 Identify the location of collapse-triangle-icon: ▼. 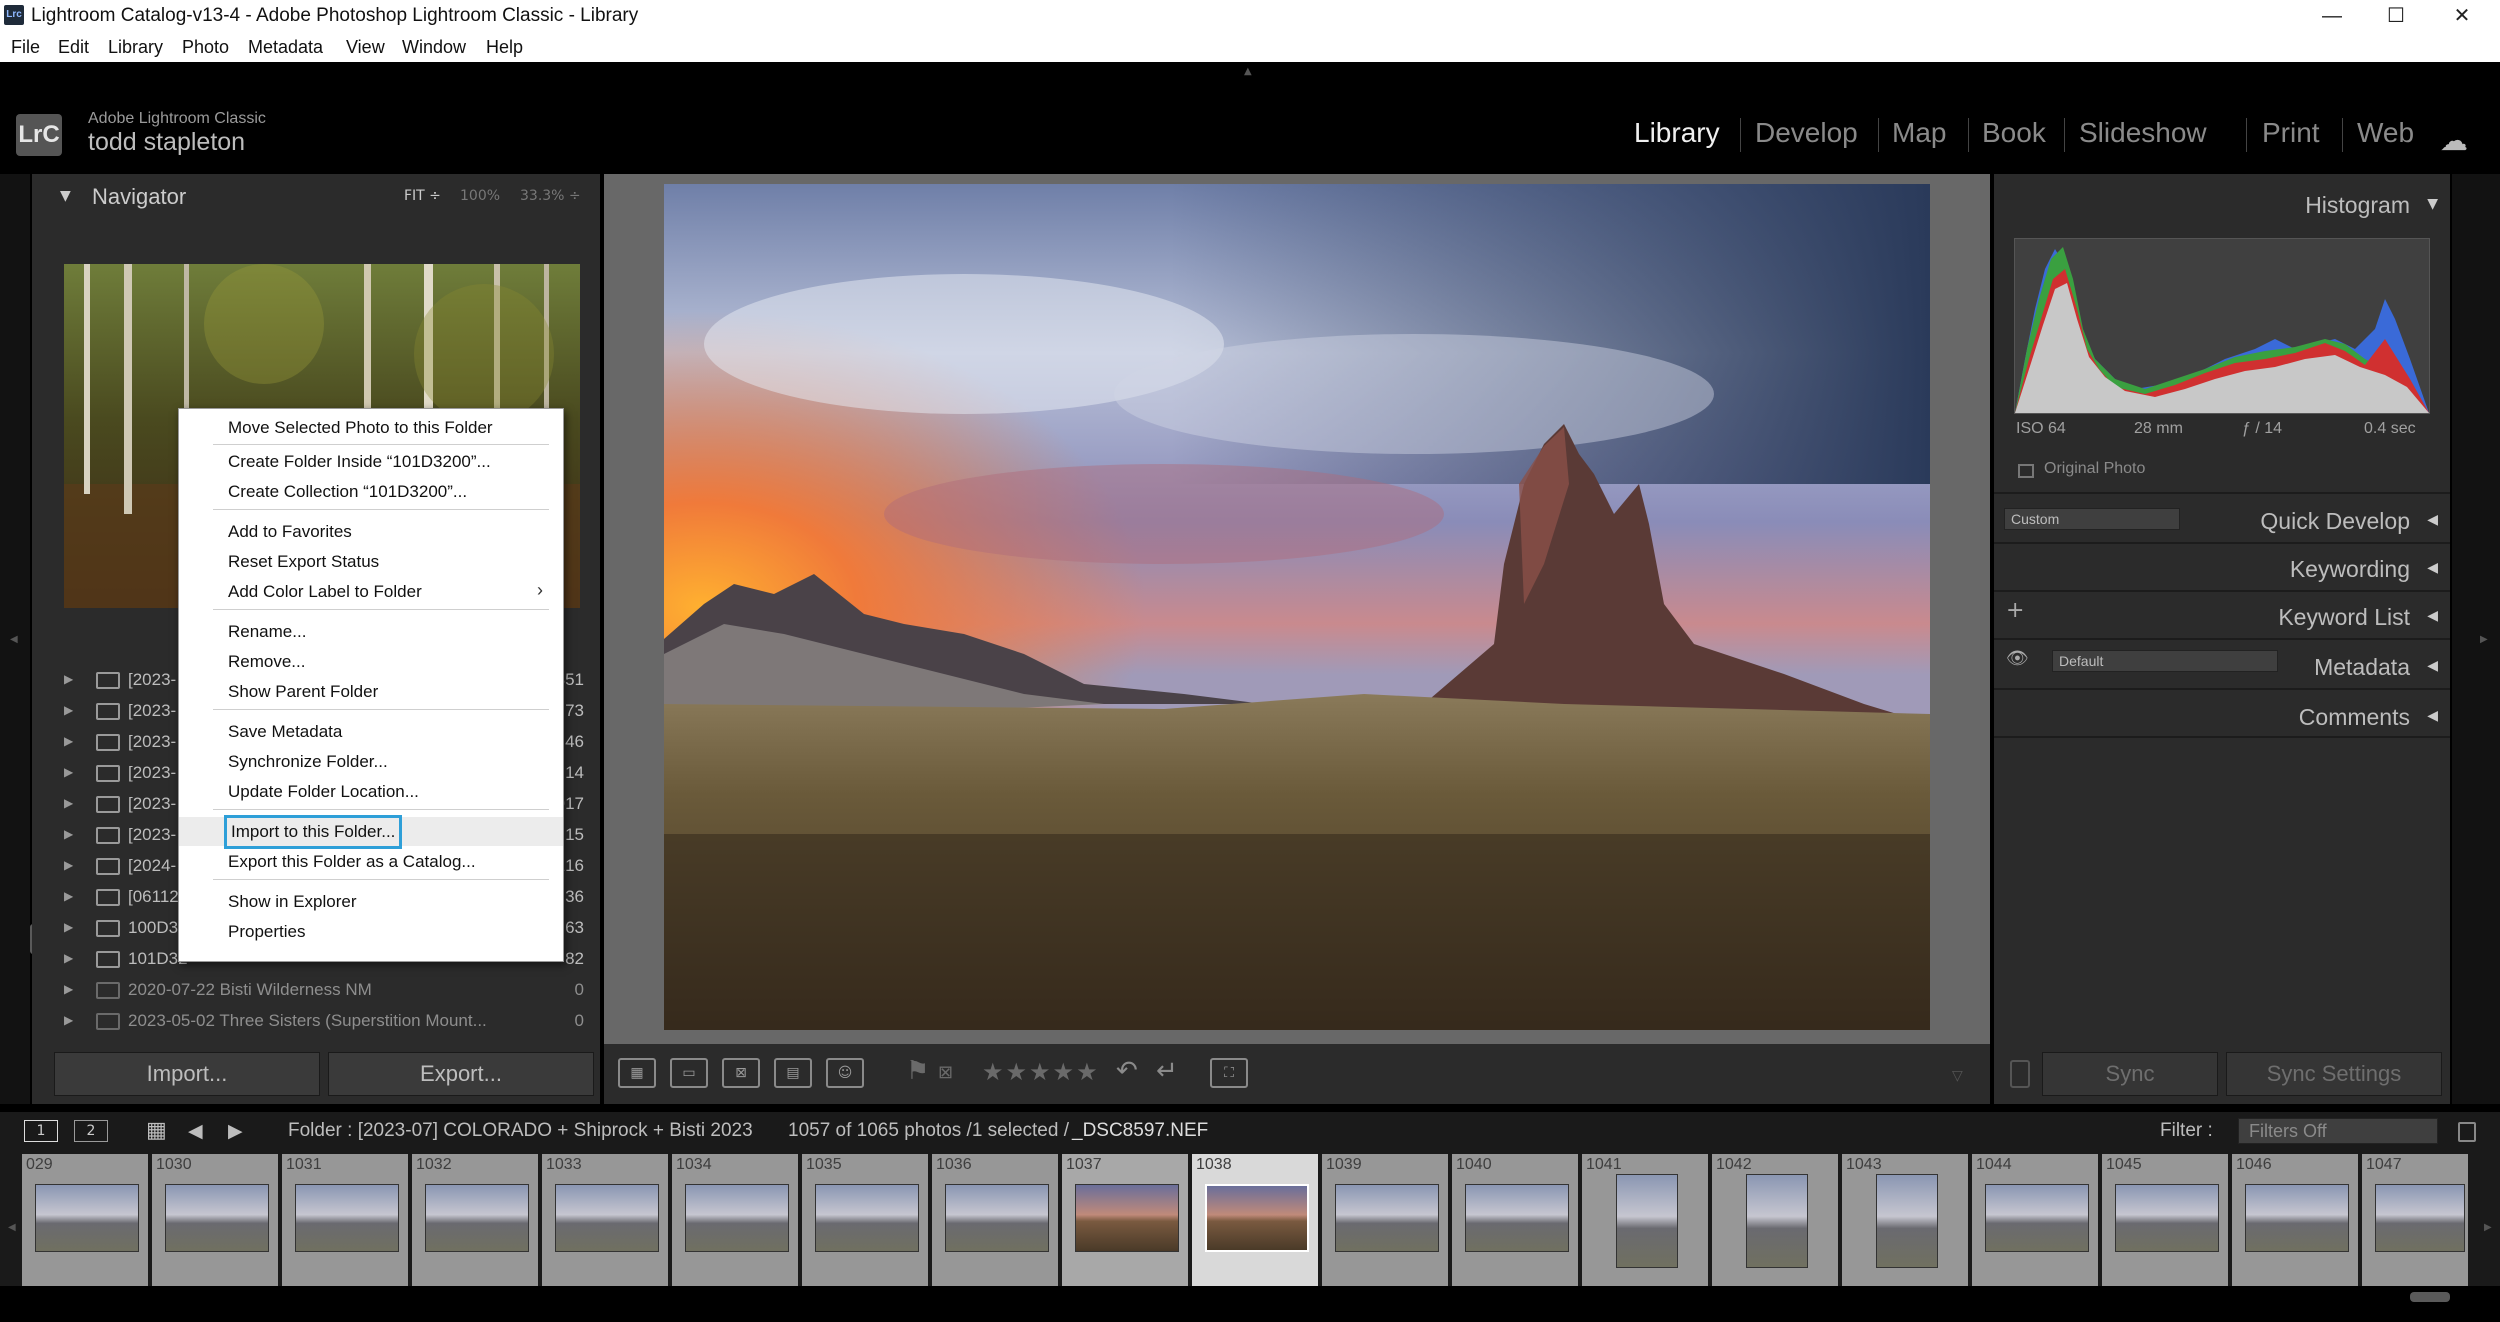
(2432, 204).